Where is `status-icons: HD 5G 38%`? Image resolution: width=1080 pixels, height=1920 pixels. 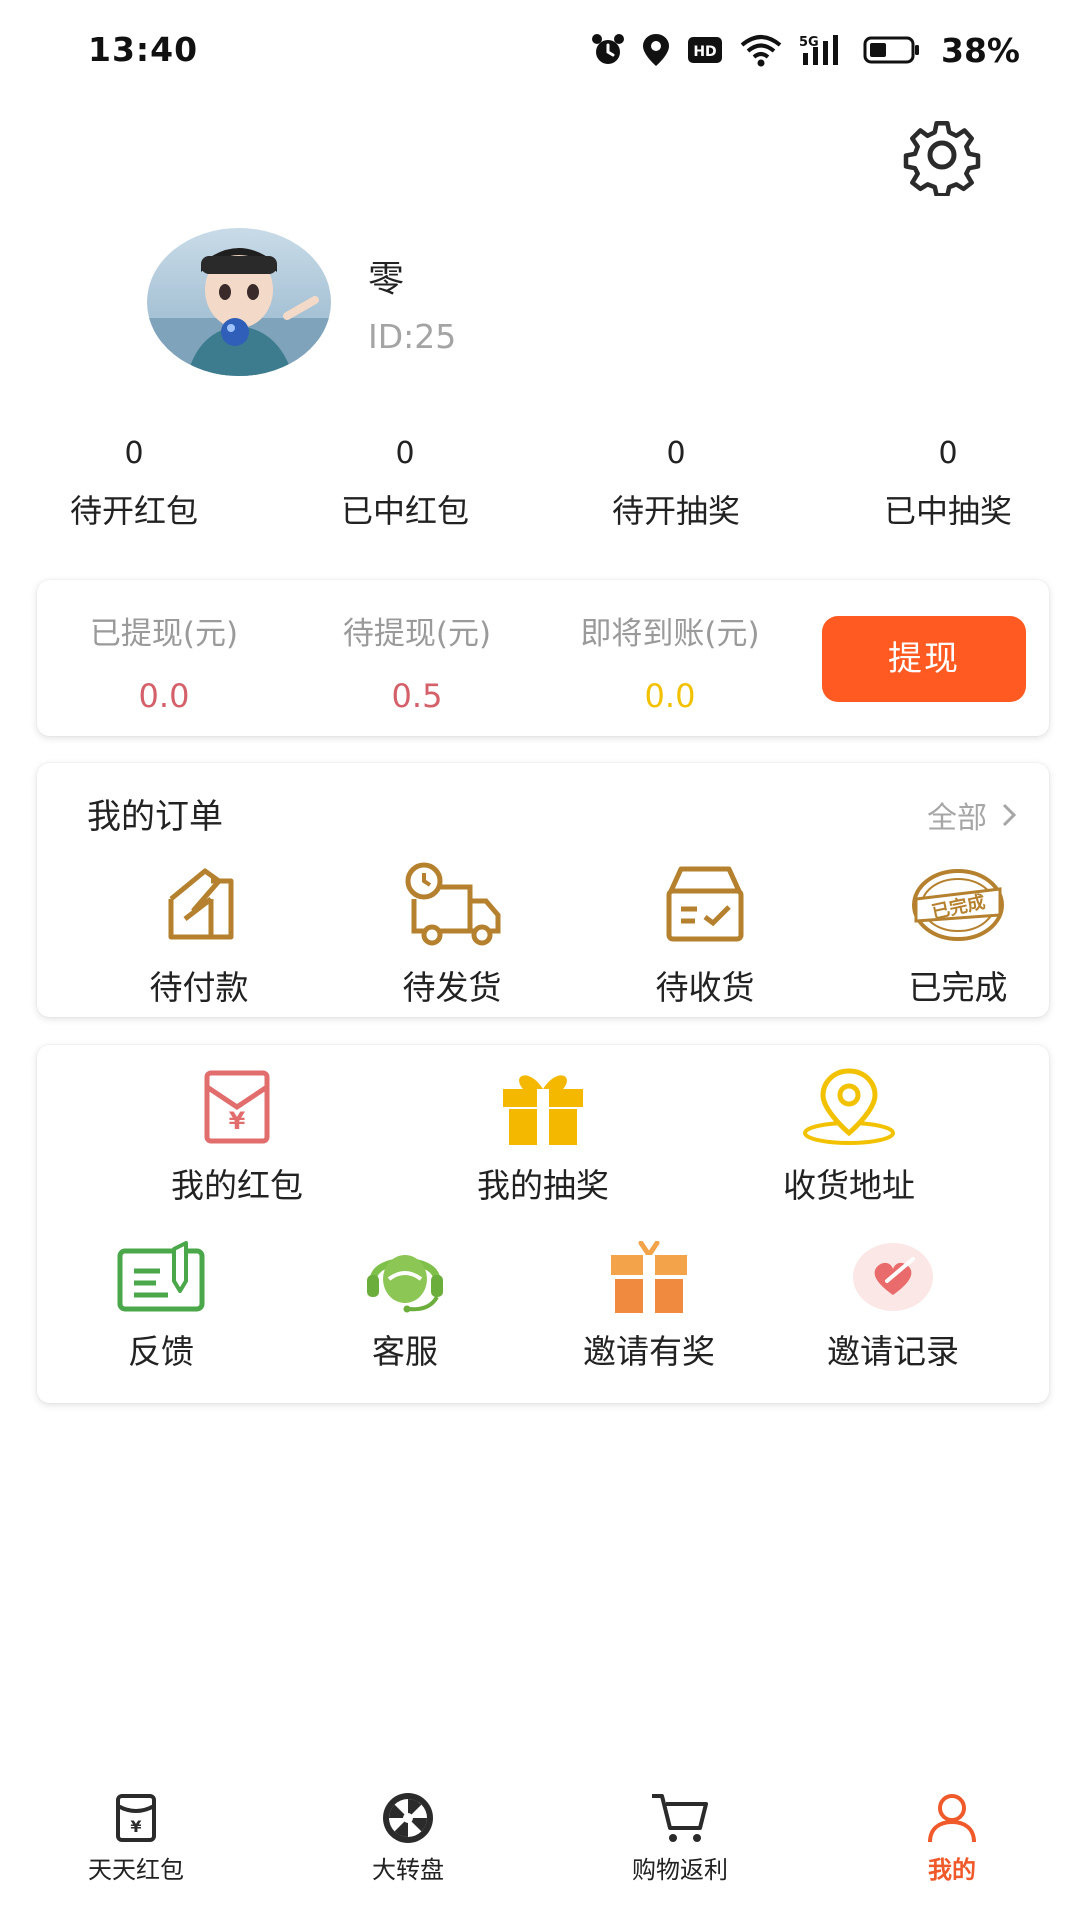 status-icons: HD 5G 38% is located at coordinates (805, 50).